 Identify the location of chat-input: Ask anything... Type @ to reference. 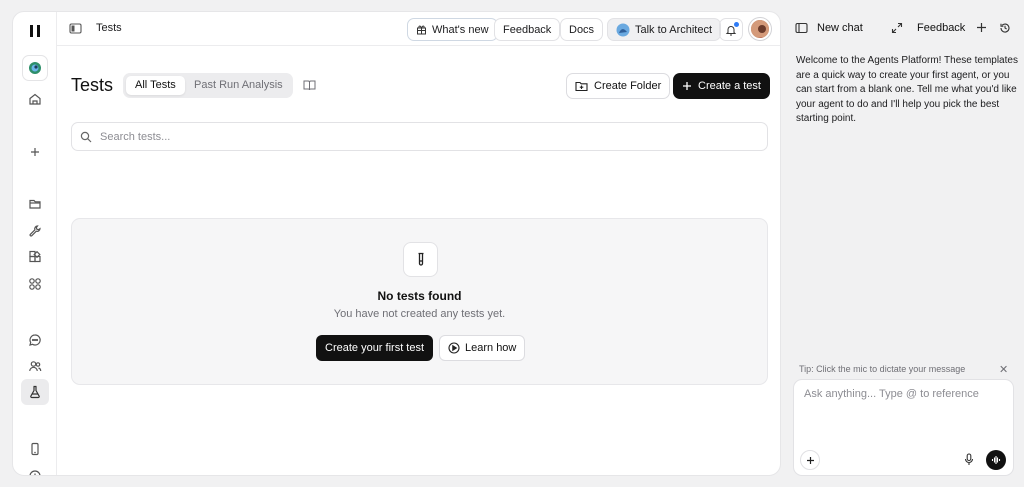
(903, 427).